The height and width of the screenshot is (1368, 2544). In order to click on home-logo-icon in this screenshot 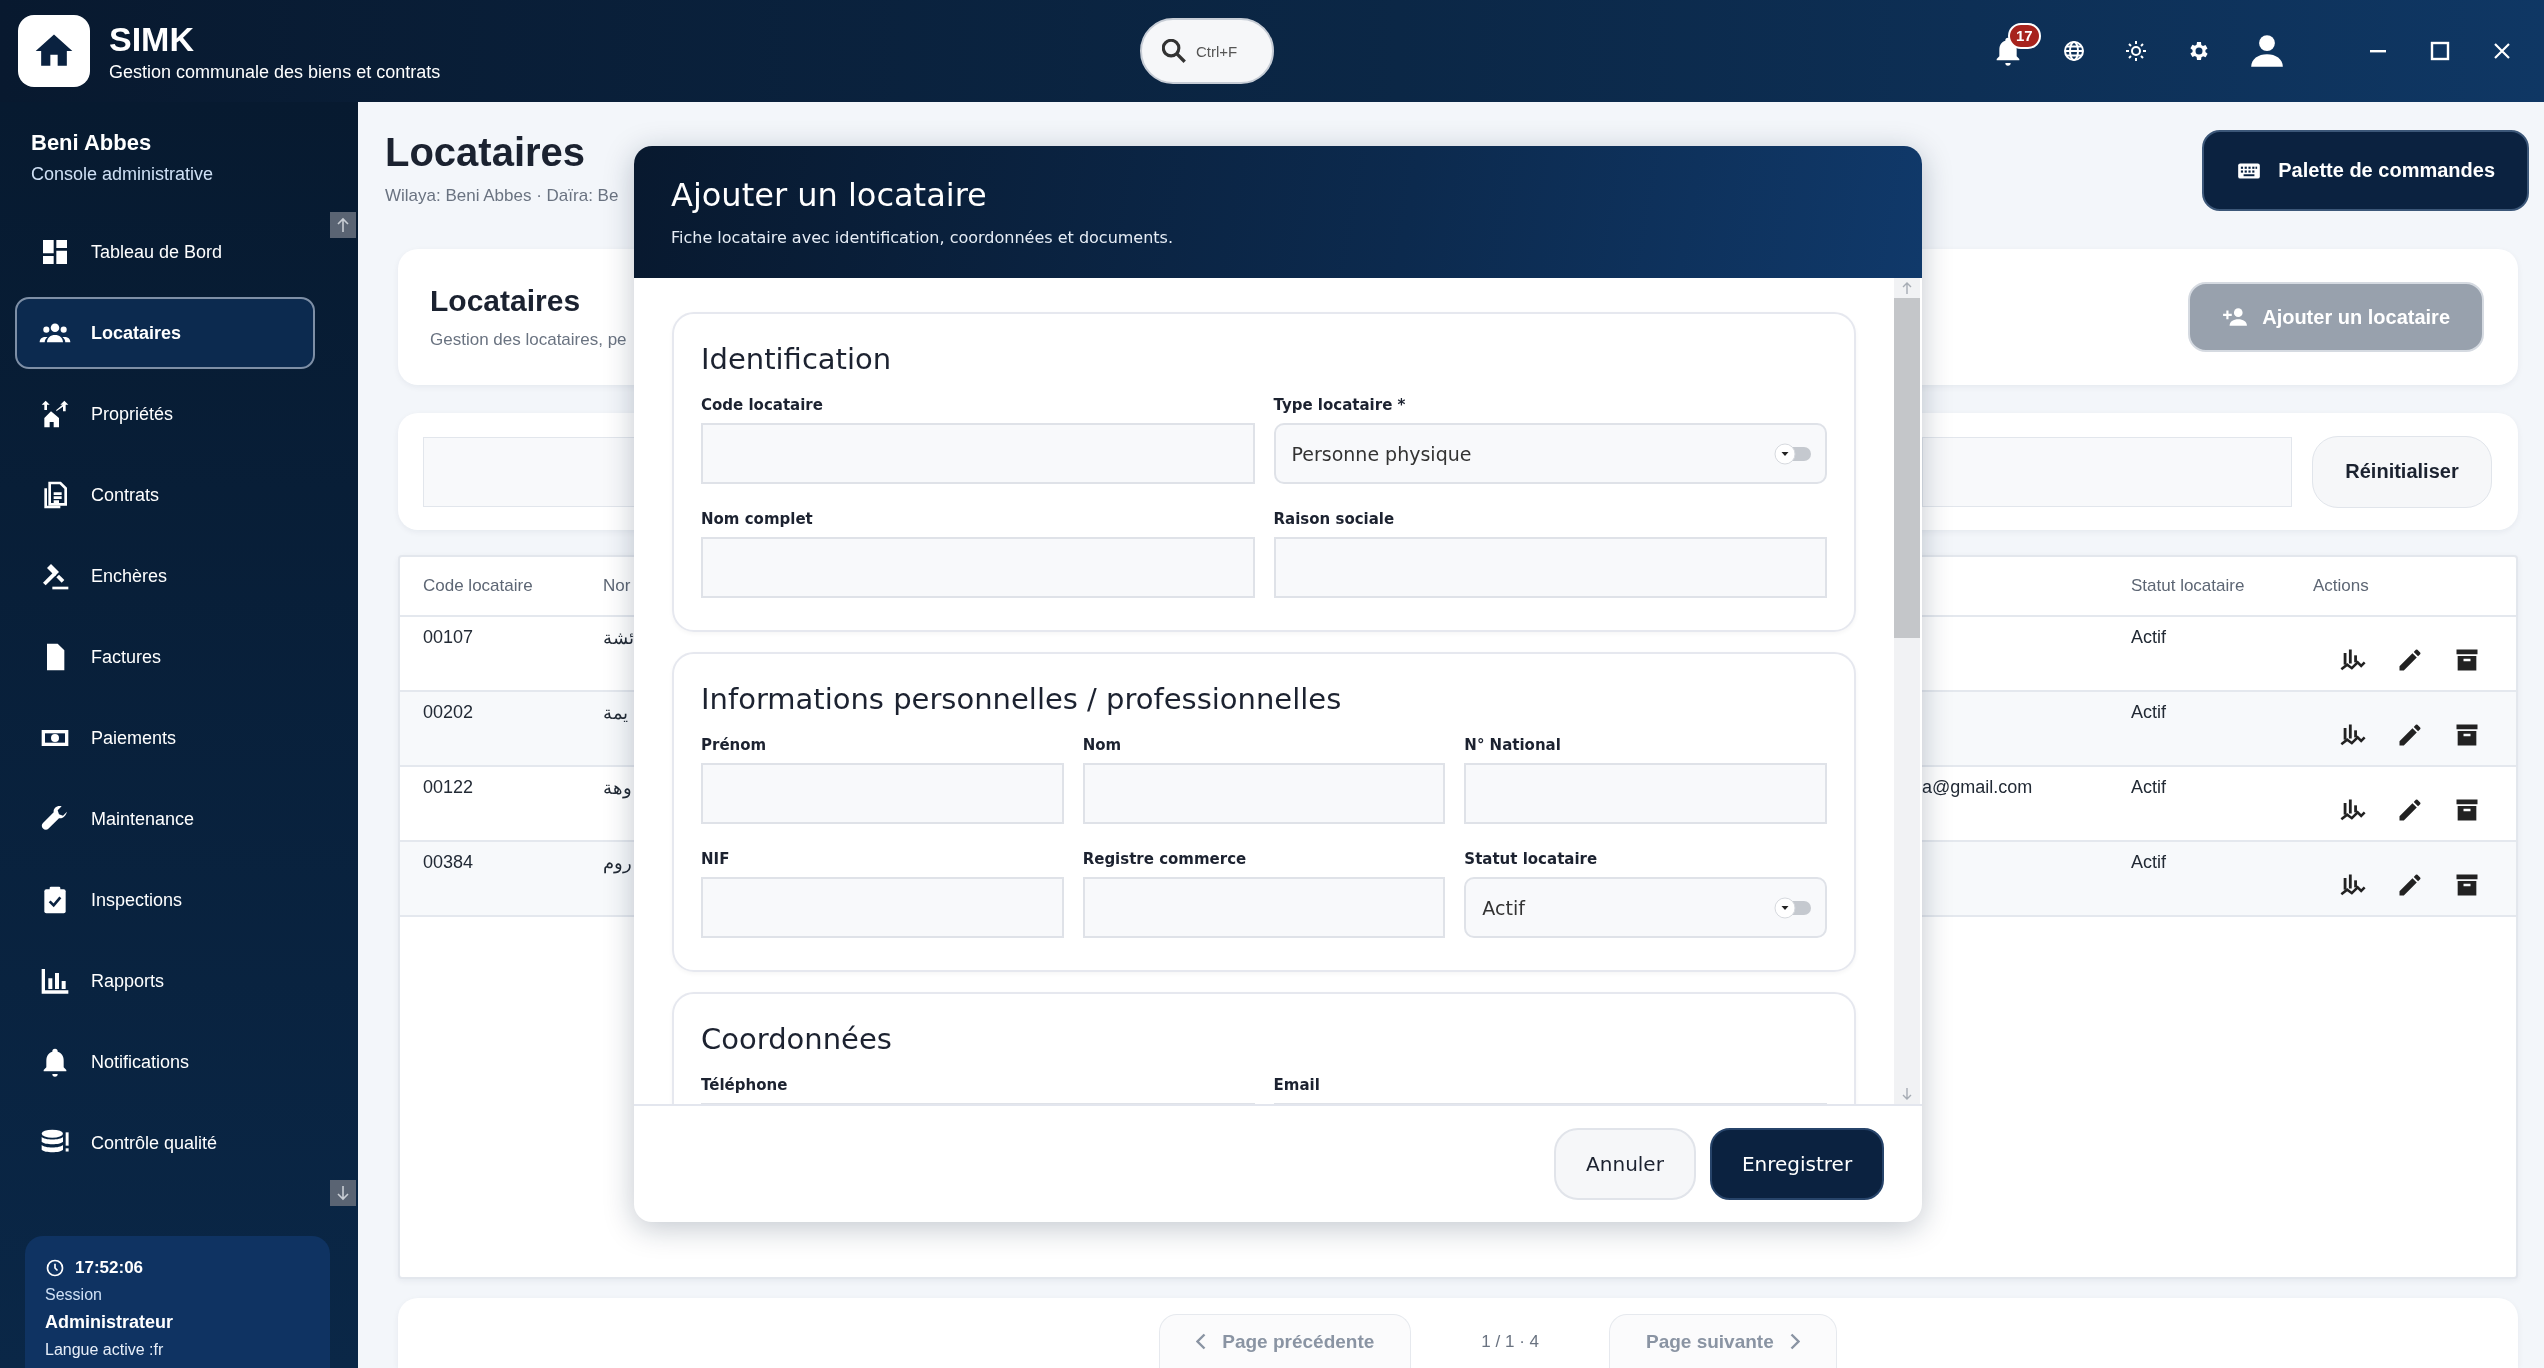, I will do `click(54, 51)`.